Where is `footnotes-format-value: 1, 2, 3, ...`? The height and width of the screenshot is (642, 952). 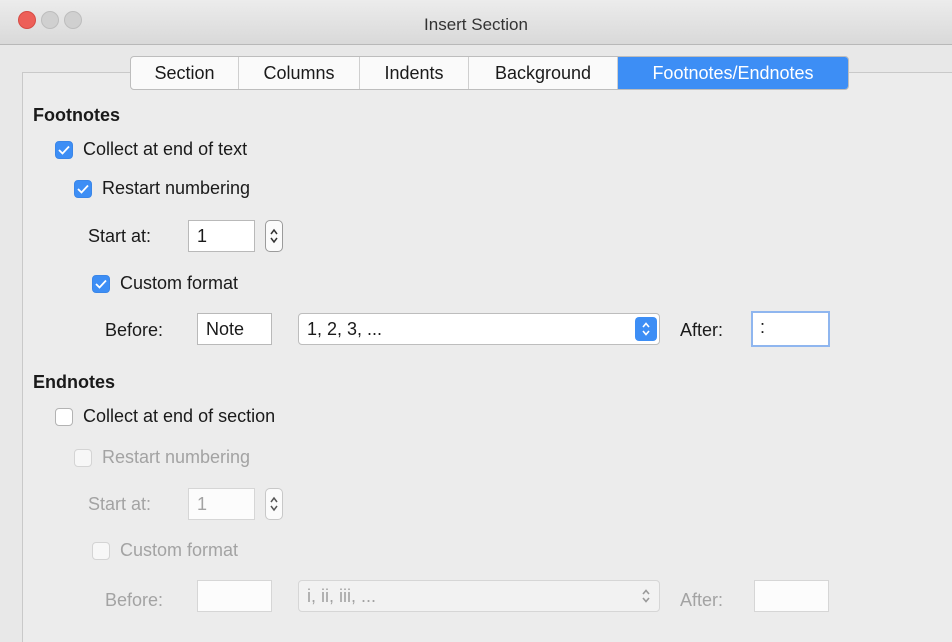
footnotes-format-value: 1, 2, 3, ... is located at coordinates (345, 329).